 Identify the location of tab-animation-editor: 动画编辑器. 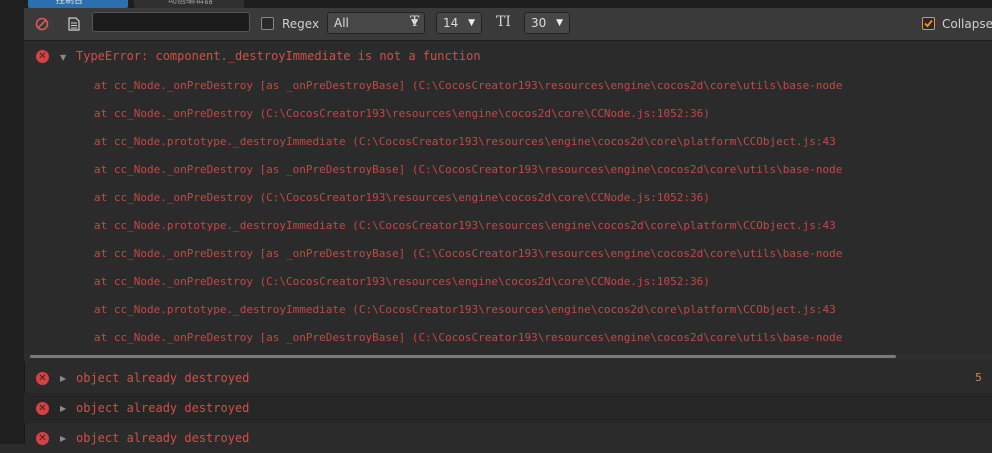
(189, 4).